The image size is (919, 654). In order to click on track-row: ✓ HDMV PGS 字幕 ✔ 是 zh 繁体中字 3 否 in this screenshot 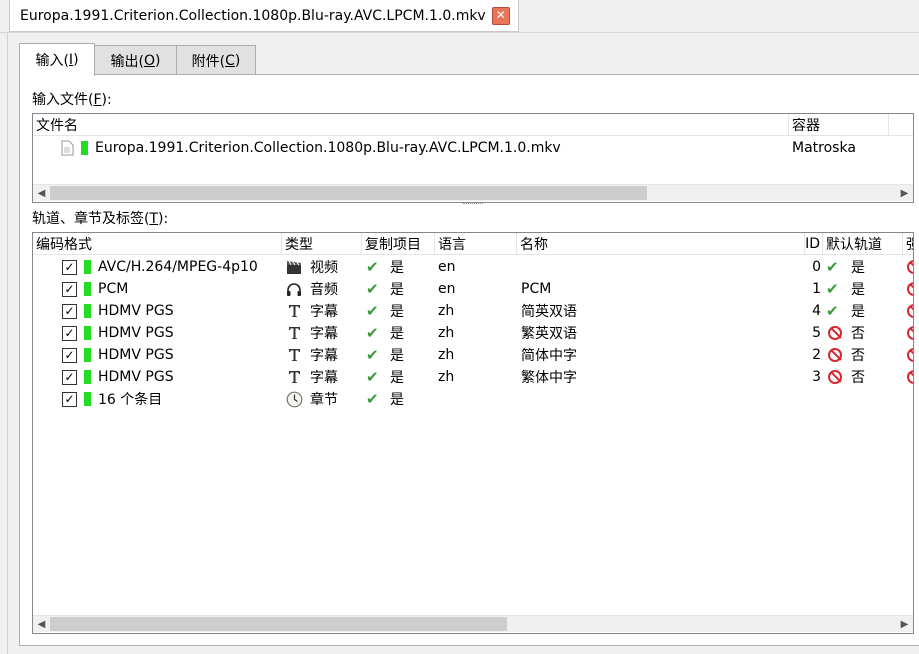, I will do `click(473, 377)`.